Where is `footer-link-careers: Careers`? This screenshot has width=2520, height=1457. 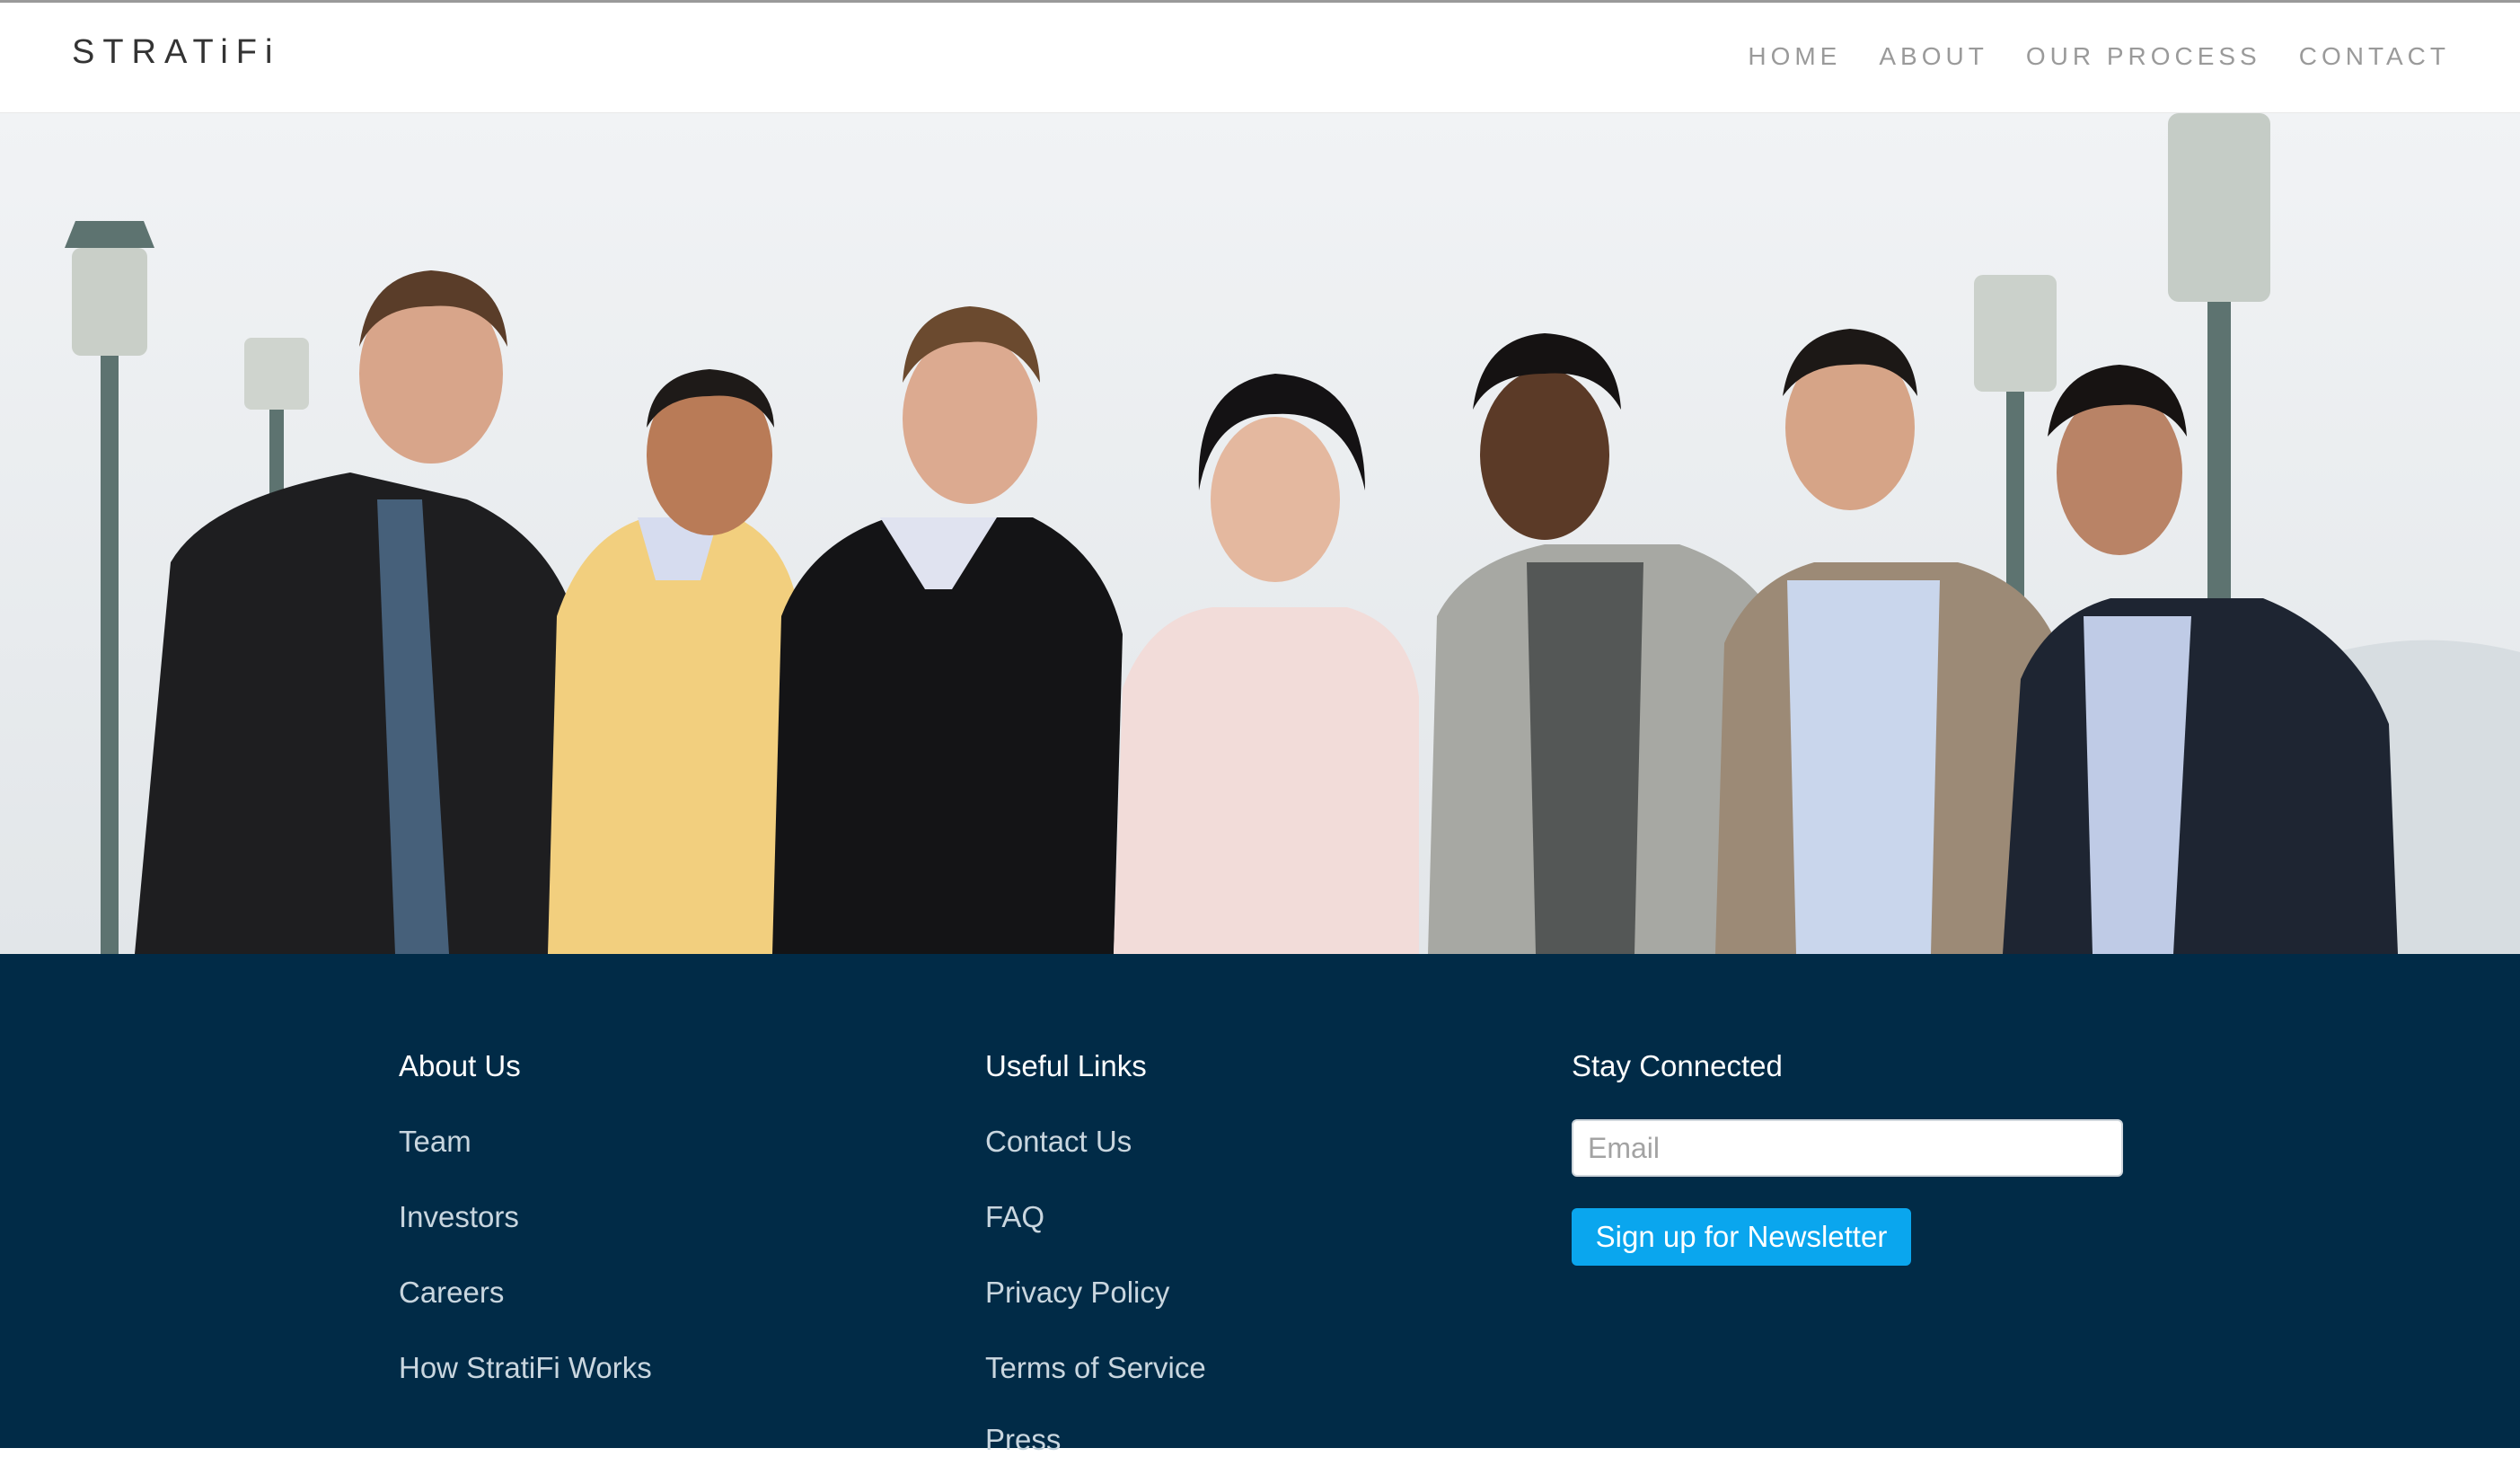
footer-link-careers: Careers is located at coordinates (451, 1293).